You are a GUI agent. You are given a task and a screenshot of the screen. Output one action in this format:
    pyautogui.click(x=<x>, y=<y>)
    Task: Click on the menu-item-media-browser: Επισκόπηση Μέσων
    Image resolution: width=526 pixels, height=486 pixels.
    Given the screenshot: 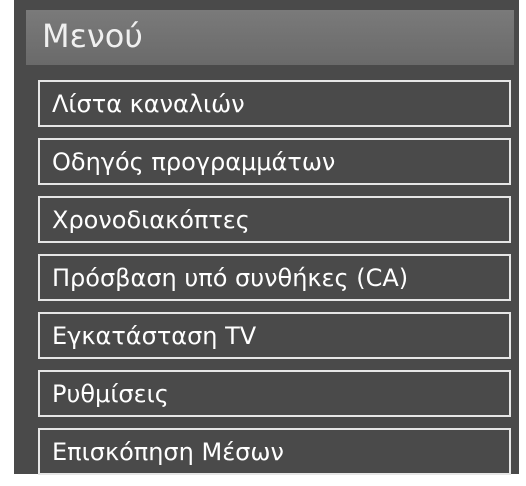 What is the action you would take?
    pyautogui.click(x=274, y=451)
    